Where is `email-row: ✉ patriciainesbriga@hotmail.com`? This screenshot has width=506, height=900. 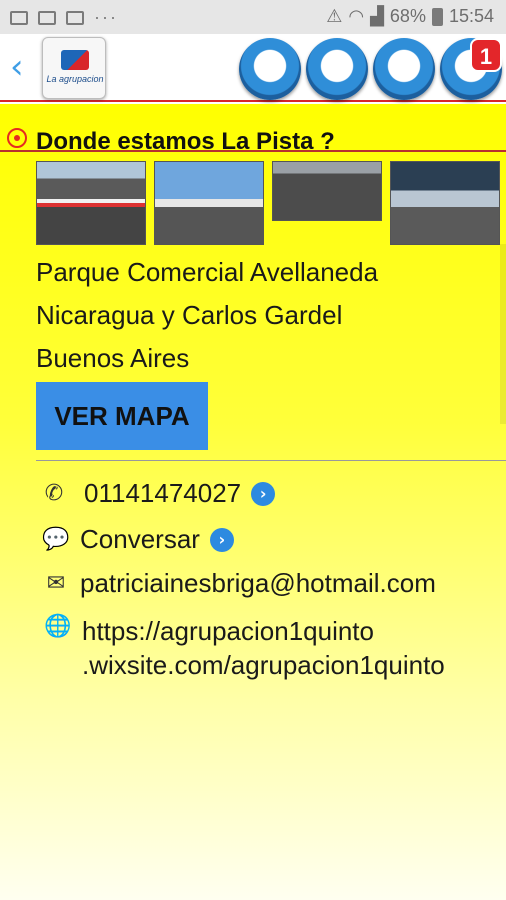
email-row: ✉ patriciainesbriga@hotmail.com is located at coordinates (237, 583).